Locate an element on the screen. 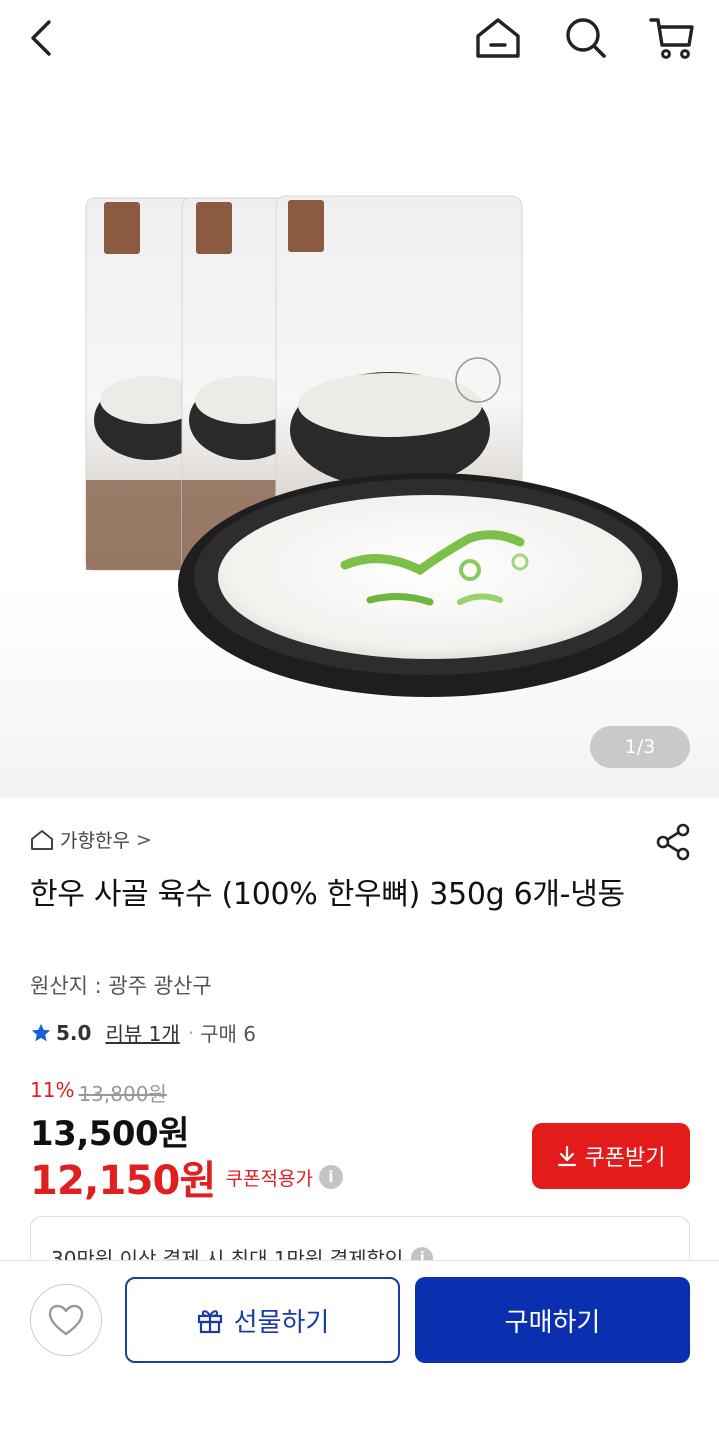  share-icon is located at coordinates (673, 842).